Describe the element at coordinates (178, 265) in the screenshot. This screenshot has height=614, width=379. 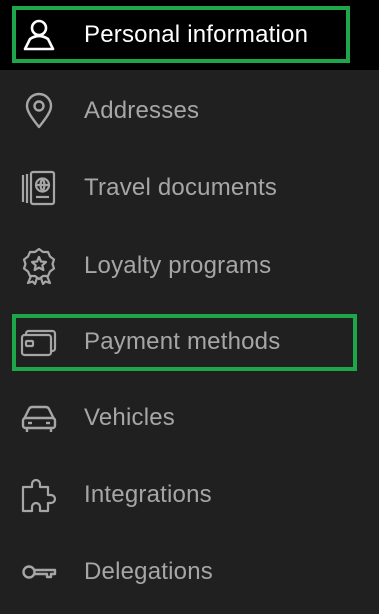
I see `menu-item-label: Loyalty programs` at that location.